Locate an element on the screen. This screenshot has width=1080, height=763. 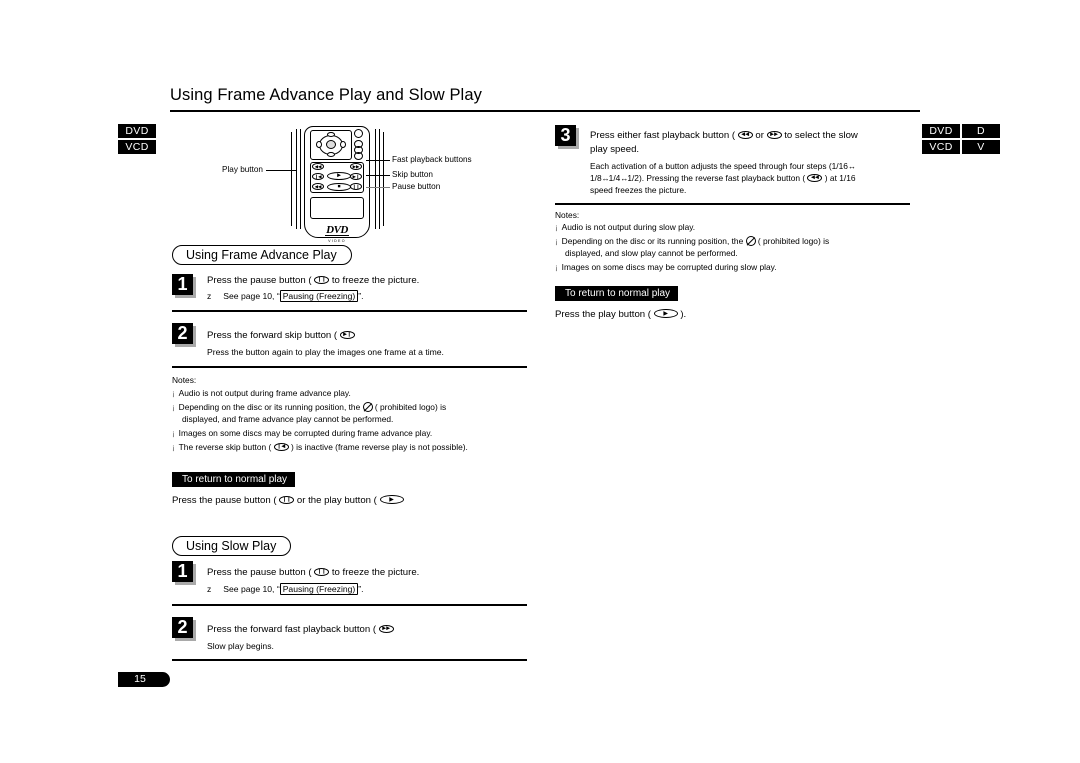
play-button-icon-return: ▶ is located at coordinates (391, 499).